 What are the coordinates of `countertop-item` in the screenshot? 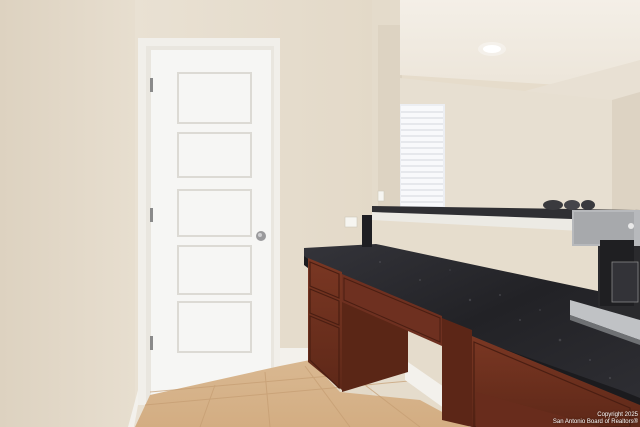 It's located at (367, 231).